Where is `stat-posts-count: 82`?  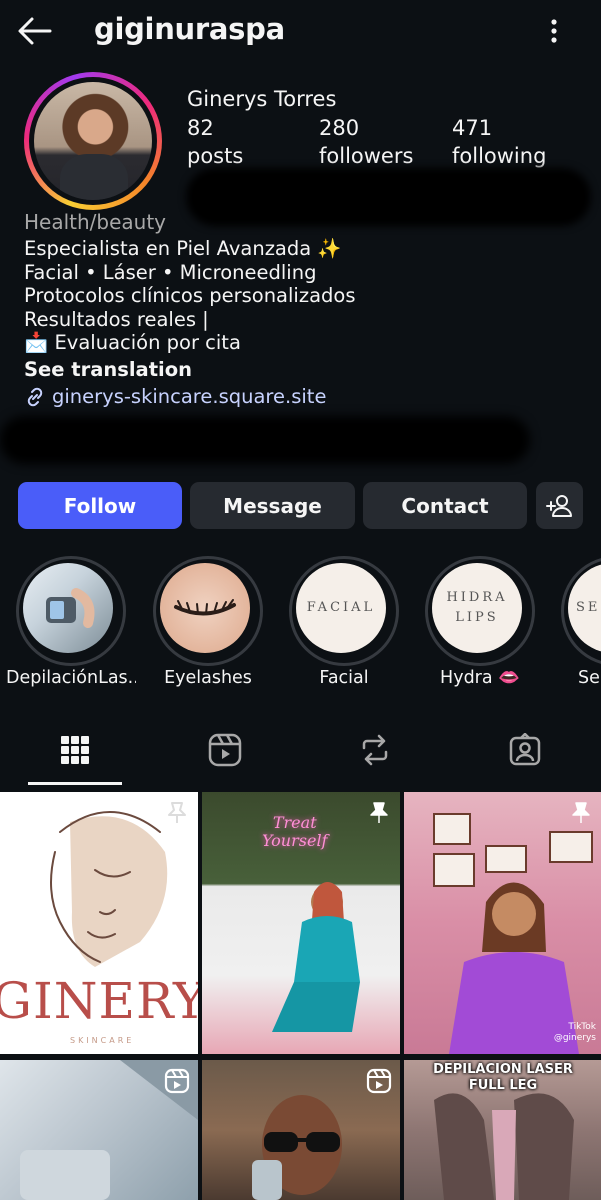 stat-posts-count: 82 is located at coordinates (200, 128).